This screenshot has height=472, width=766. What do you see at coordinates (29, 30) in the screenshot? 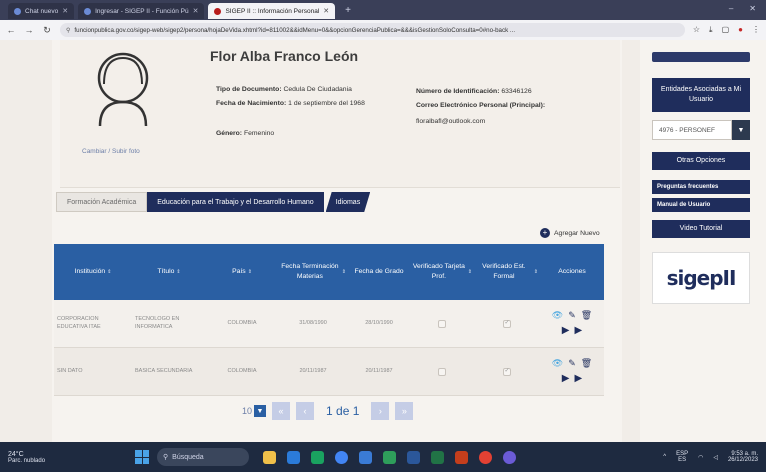
I see `forward-arrow-icon: →` at bounding box center [29, 30].